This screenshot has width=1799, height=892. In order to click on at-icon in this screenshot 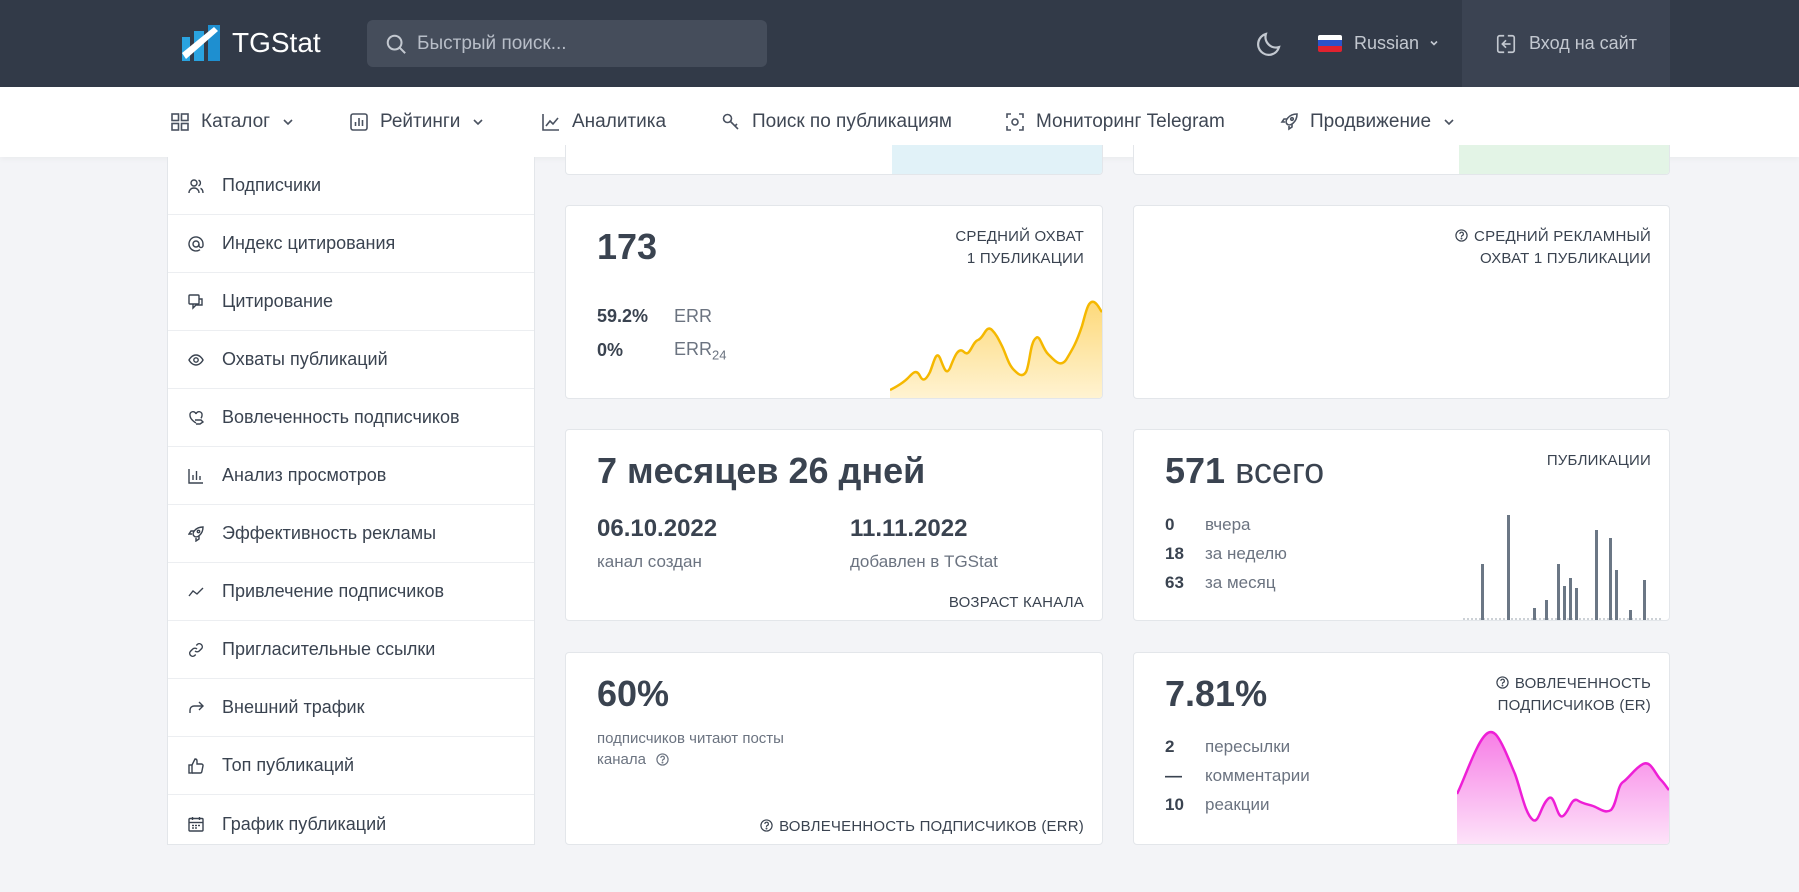, I will do `click(196, 243)`.